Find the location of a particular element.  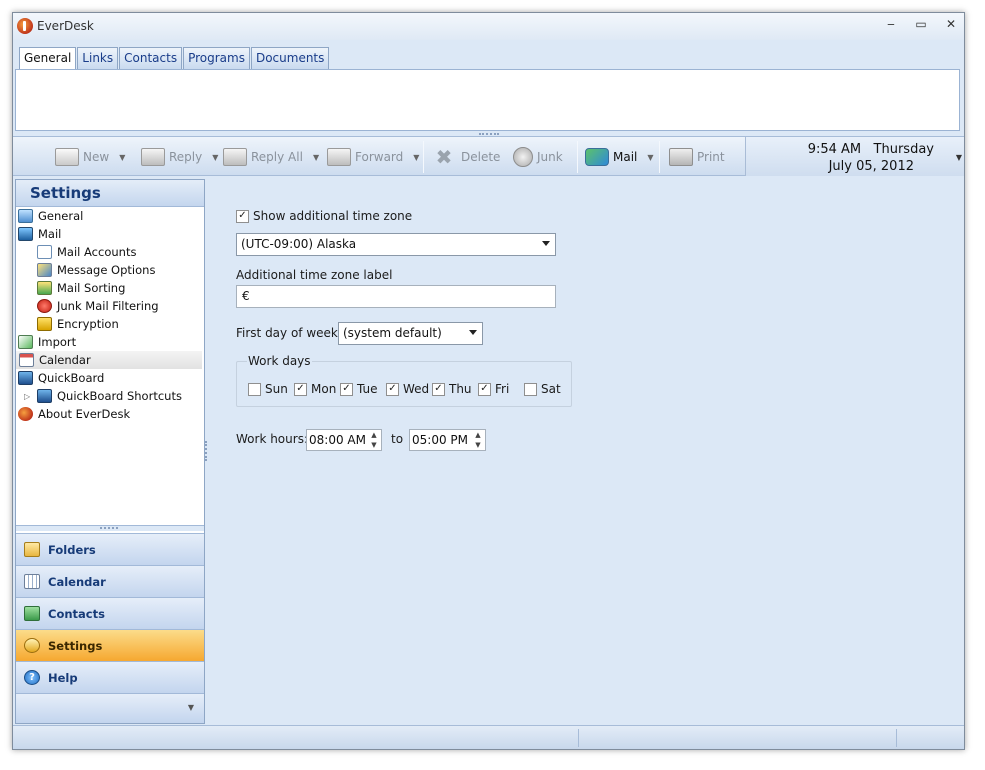

mail-sorting-icon is located at coordinates (44, 288).